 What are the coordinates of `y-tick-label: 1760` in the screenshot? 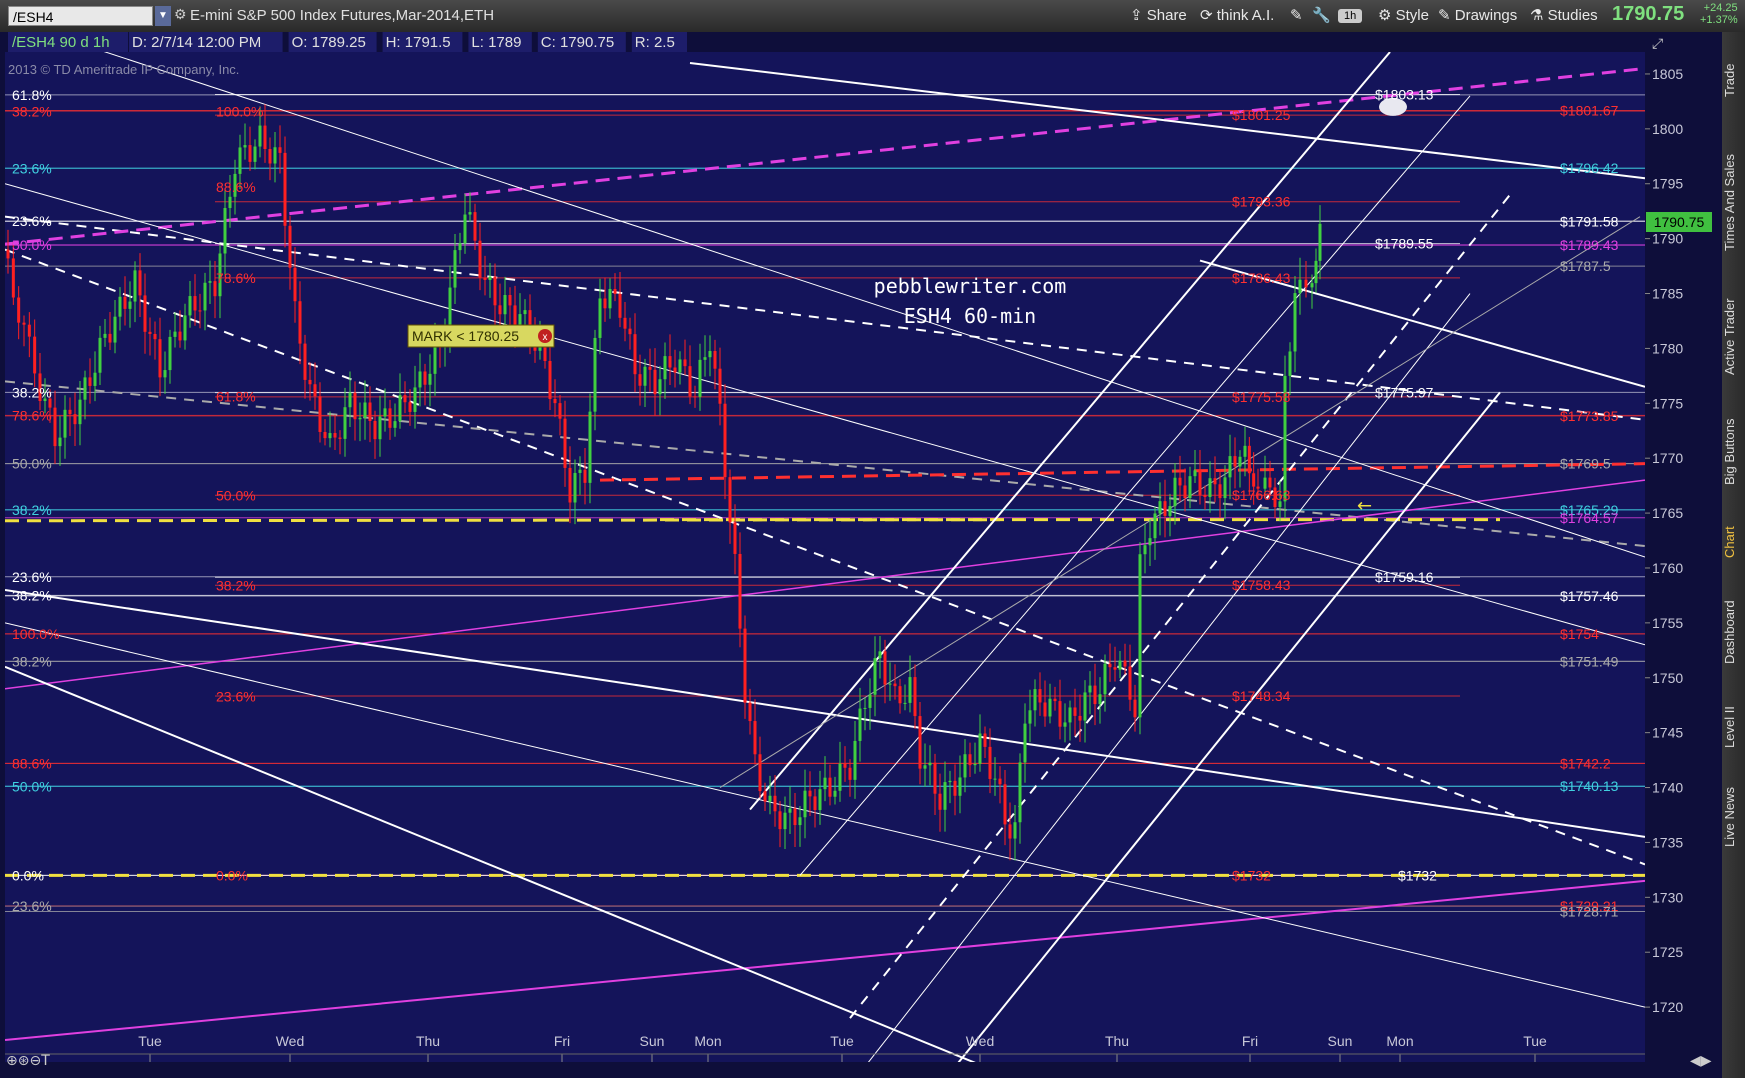 It's located at (1667, 568).